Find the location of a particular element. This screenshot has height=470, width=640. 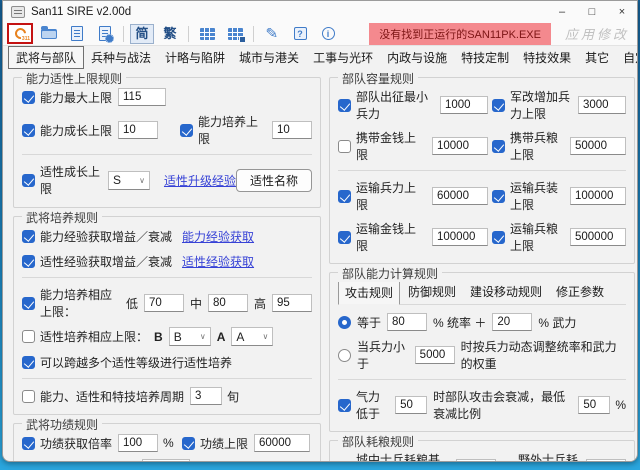

city-food-base-input is located at coordinates (476, 460).